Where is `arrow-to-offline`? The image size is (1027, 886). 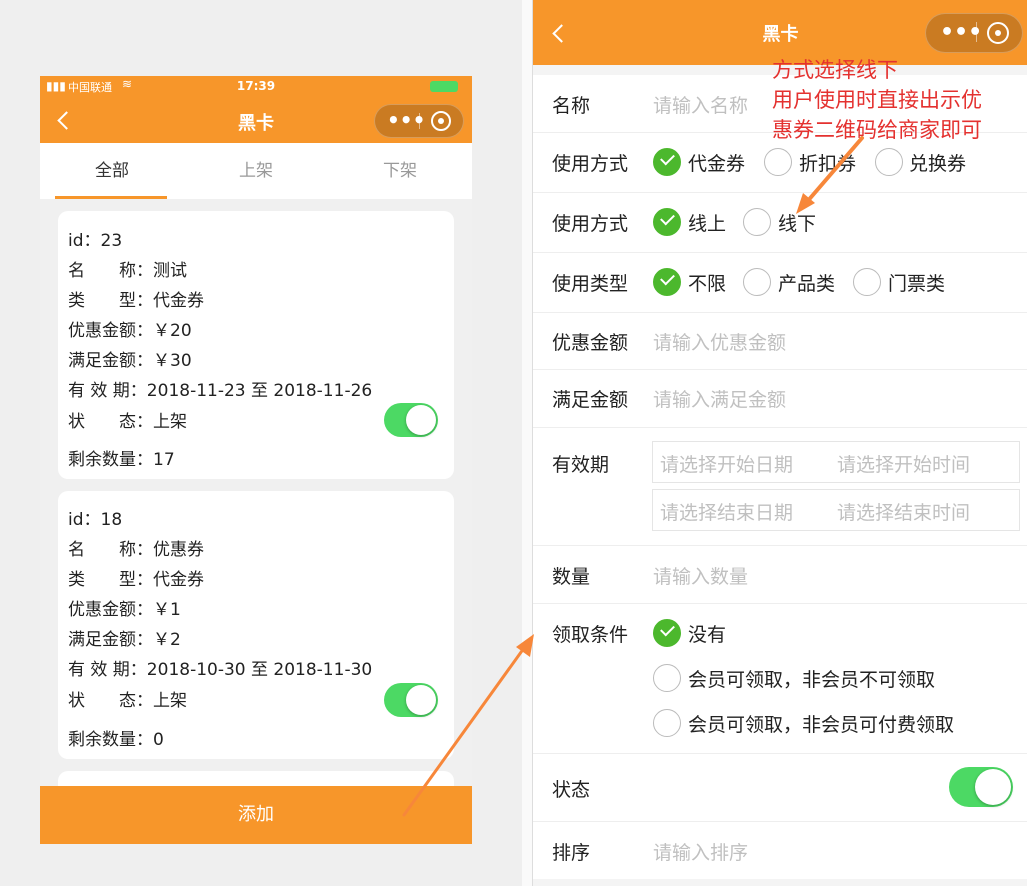 arrow-to-offline is located at coordinates (830, 175).